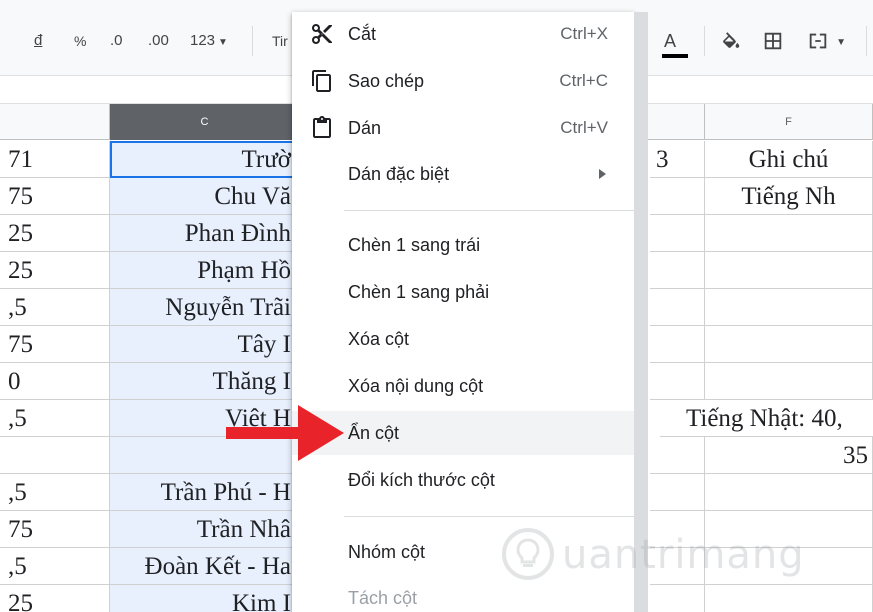  Describe the element at coordinates (205, 122) in the screenshot. I see `column-header-c: C` at that location.